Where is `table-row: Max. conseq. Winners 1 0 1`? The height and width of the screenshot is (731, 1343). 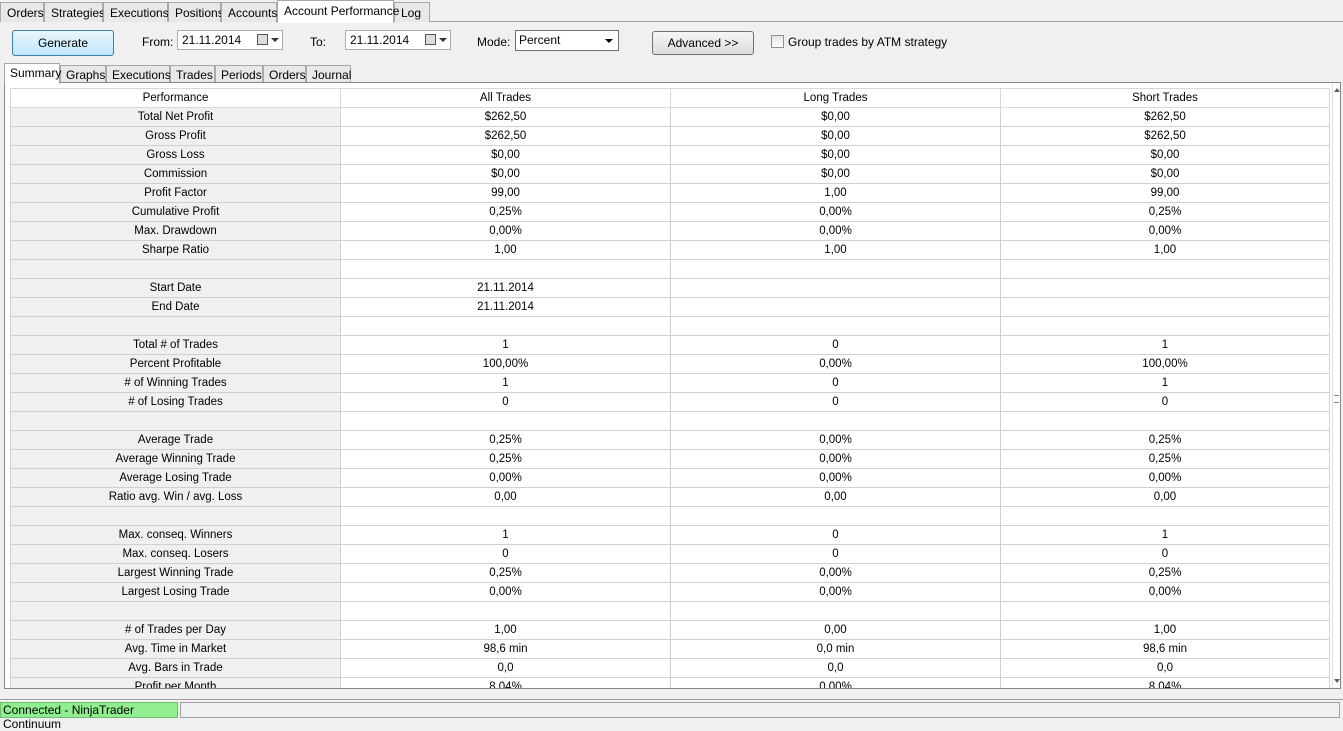 table-row: Max. conseq. Winners 1 0 1 is located at coordinates (670, 535).